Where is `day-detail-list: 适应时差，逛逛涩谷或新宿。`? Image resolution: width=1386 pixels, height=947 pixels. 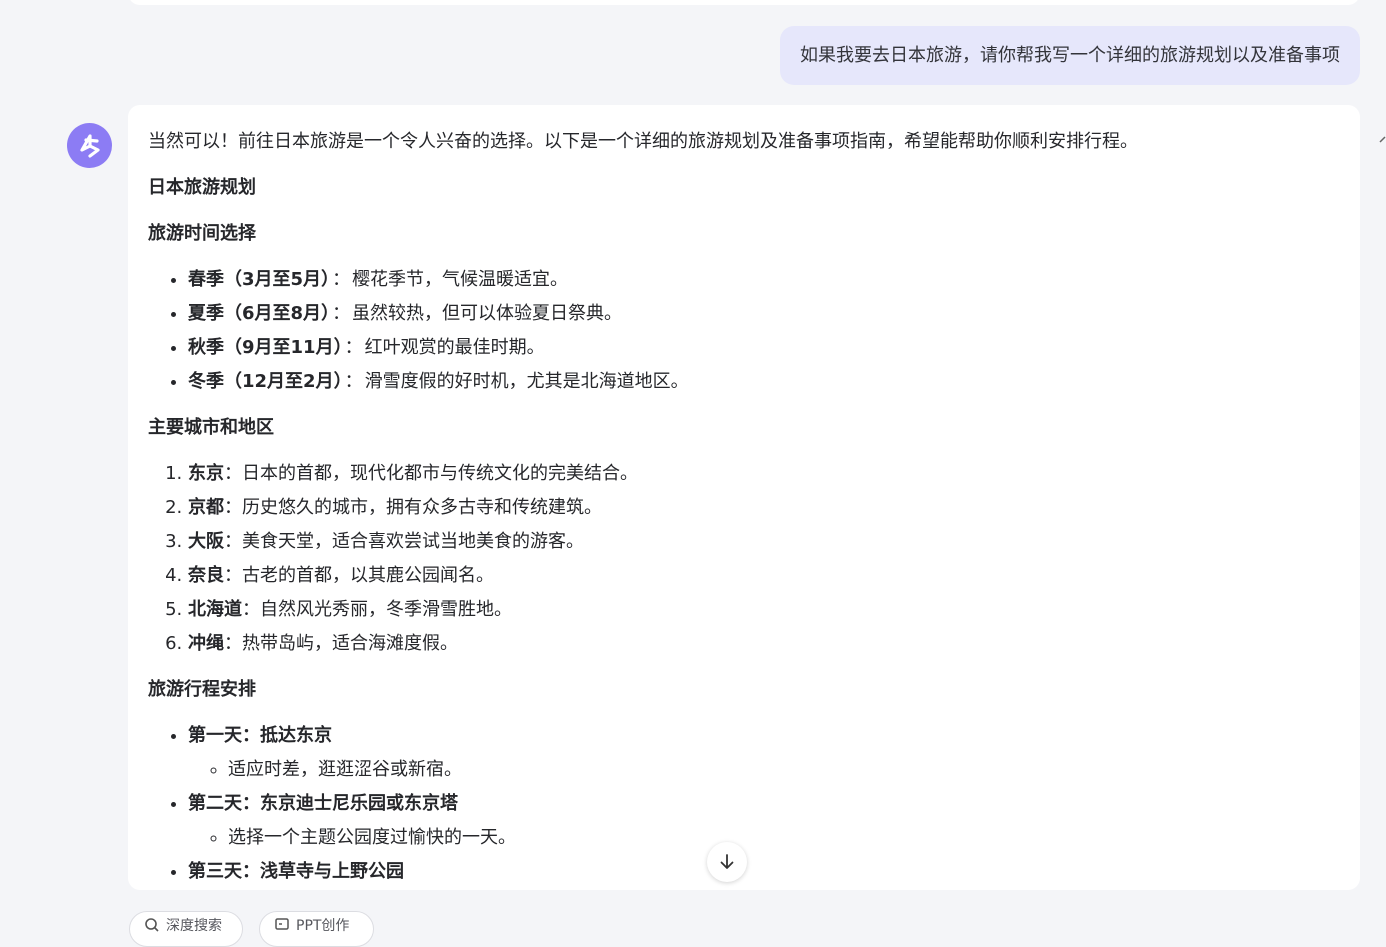 day-detail-list: 适应时差，逛逛涩谷或新宿。 is located at coordinates (763, 770).